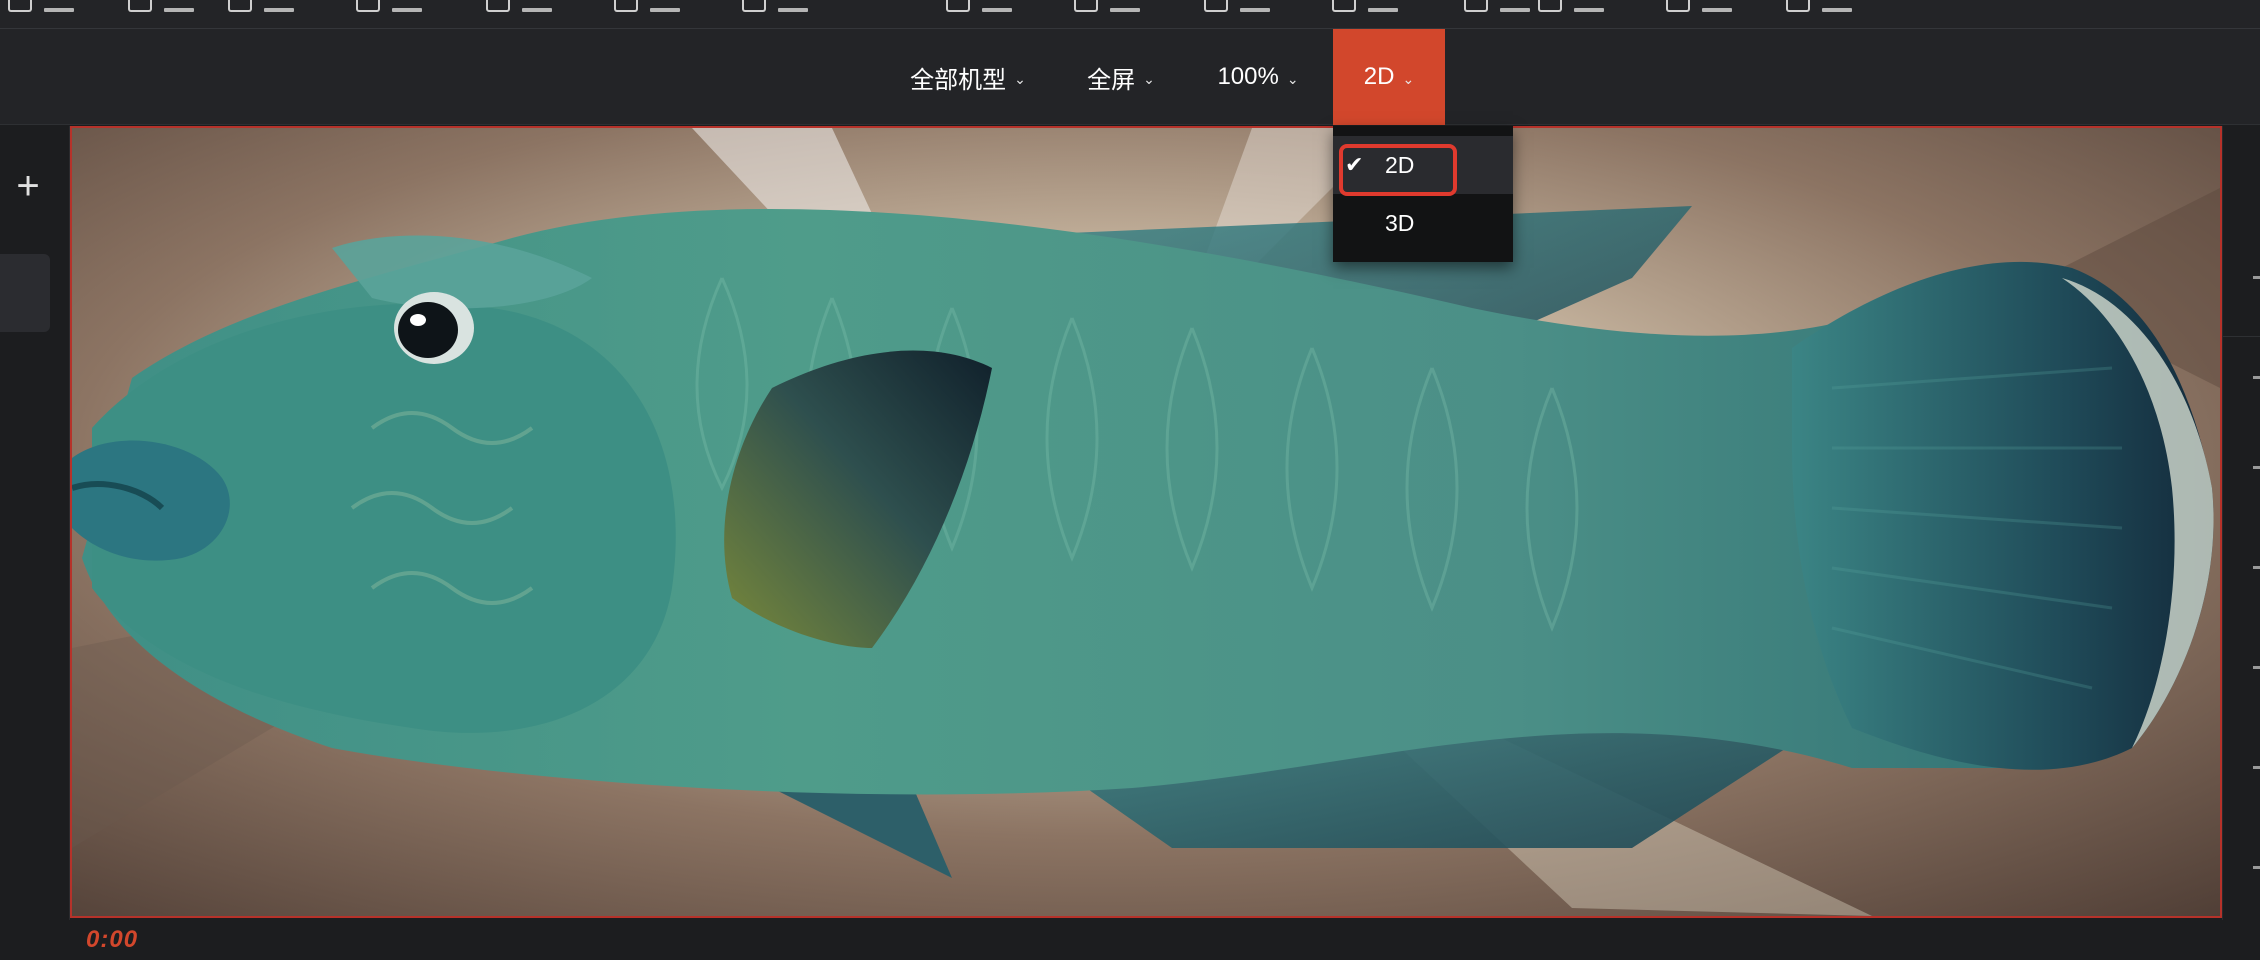 Image resolution: width=2260 pixels, height=960 pixels. I want to click on dropdown-option-label: 3D, so click(1400, 222).